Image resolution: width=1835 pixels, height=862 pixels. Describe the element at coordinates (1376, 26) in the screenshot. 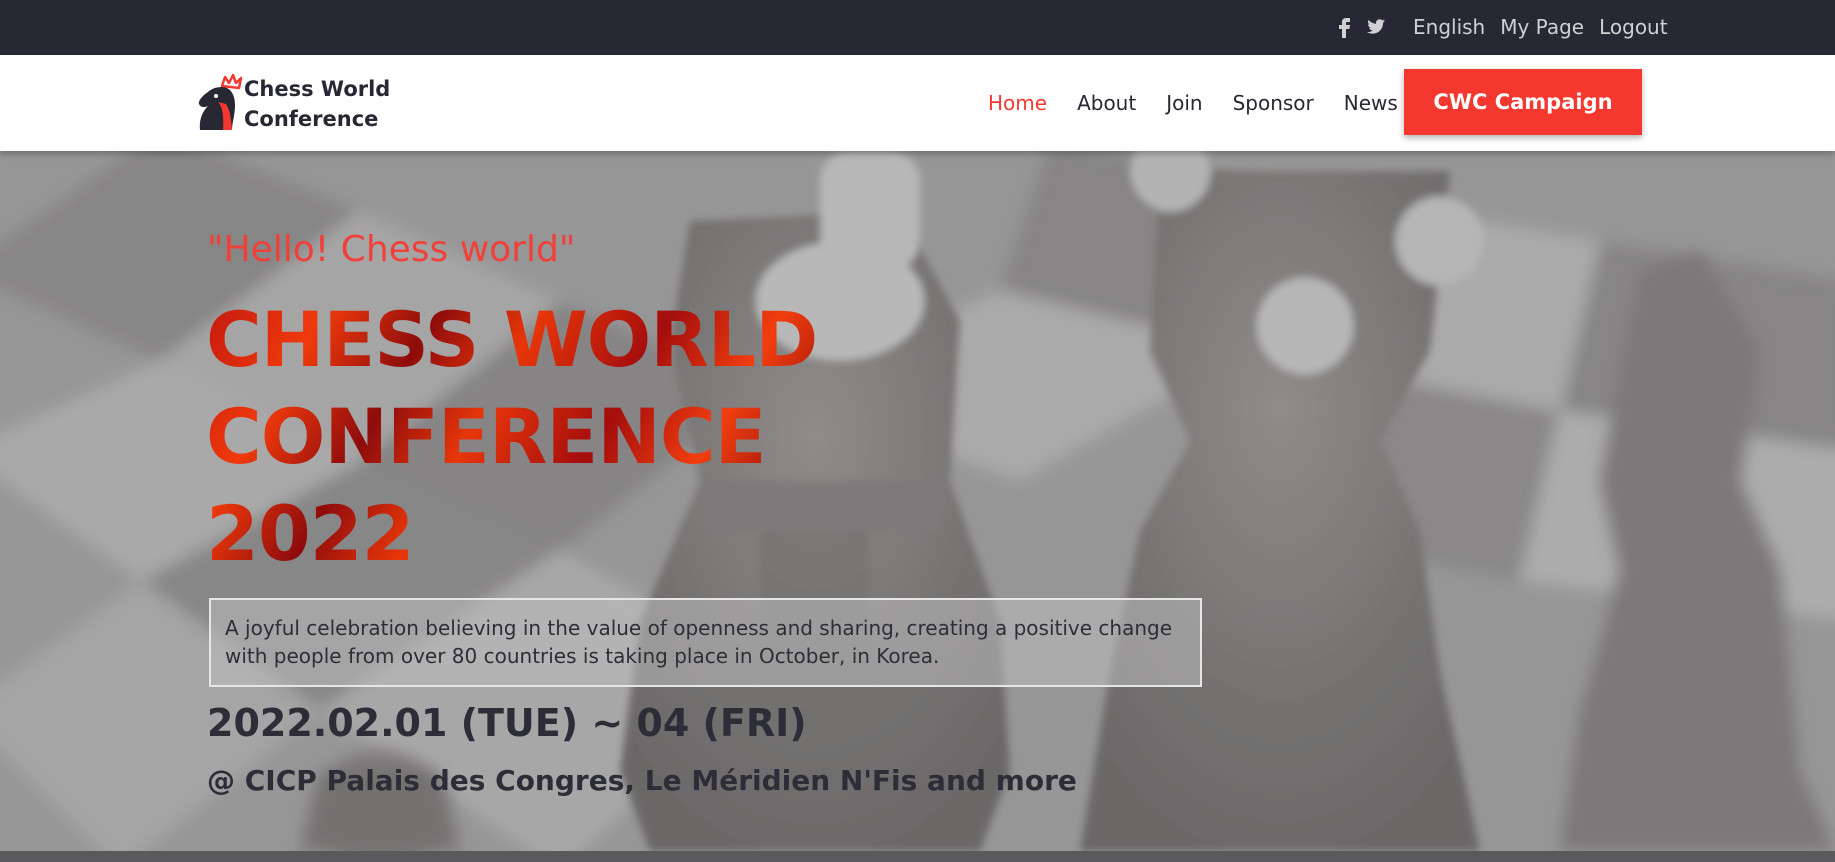

I see `twitter-icon` at that location.